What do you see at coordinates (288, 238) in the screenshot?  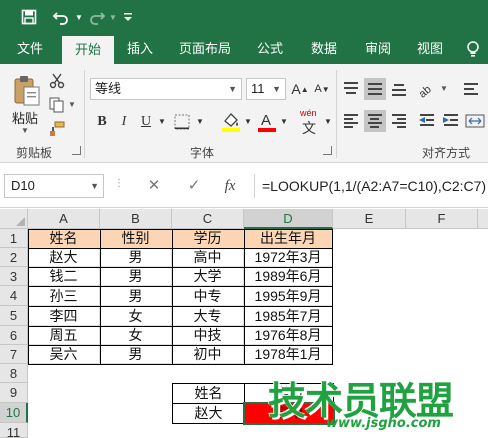 I see `table-header-cell: 出生年月` at bounding box center [288, 238].